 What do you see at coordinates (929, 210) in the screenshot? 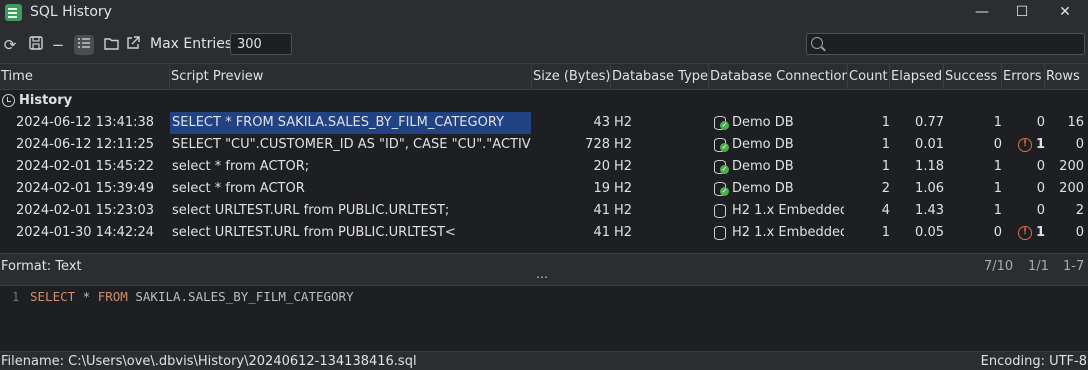
I see `elapsed-cell: 1.43` at bounding box center [929, 210].